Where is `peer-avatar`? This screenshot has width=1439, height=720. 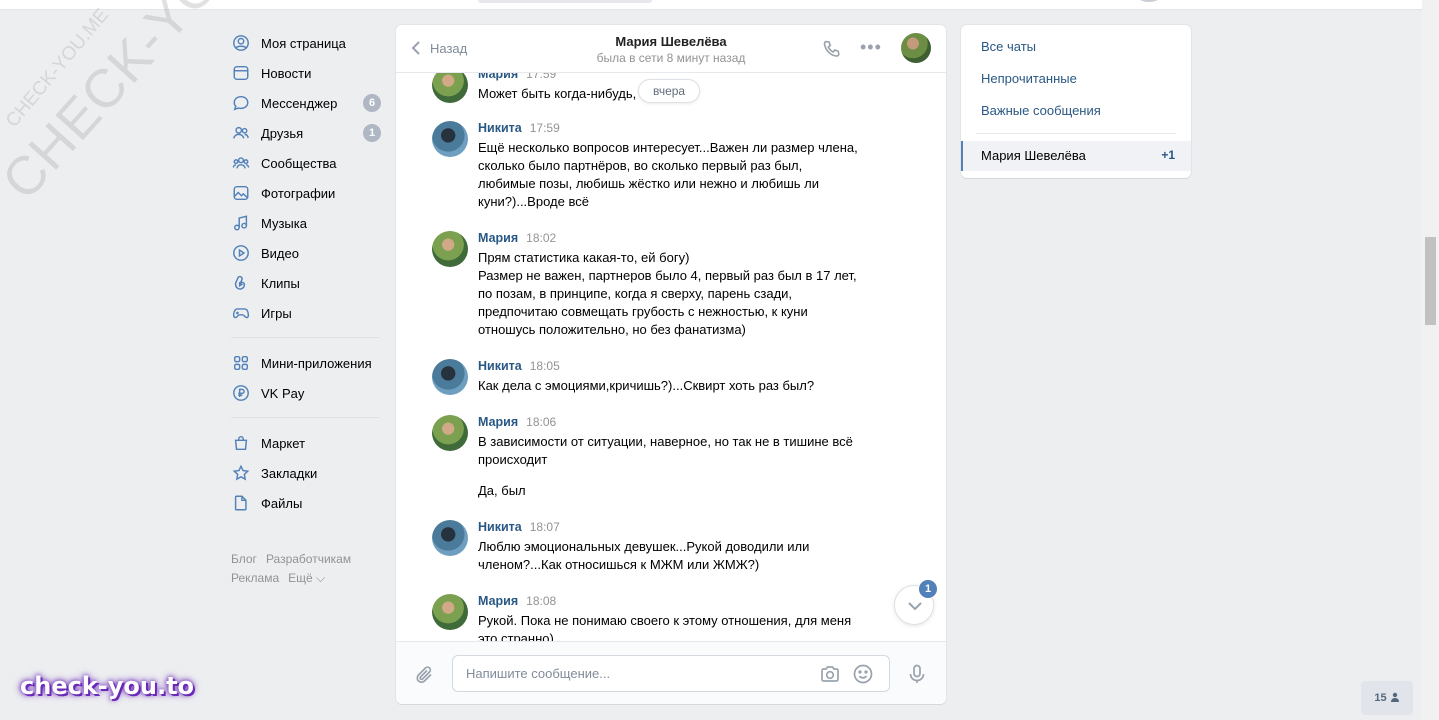 peer-avatar is located at coordinates (916, 48).